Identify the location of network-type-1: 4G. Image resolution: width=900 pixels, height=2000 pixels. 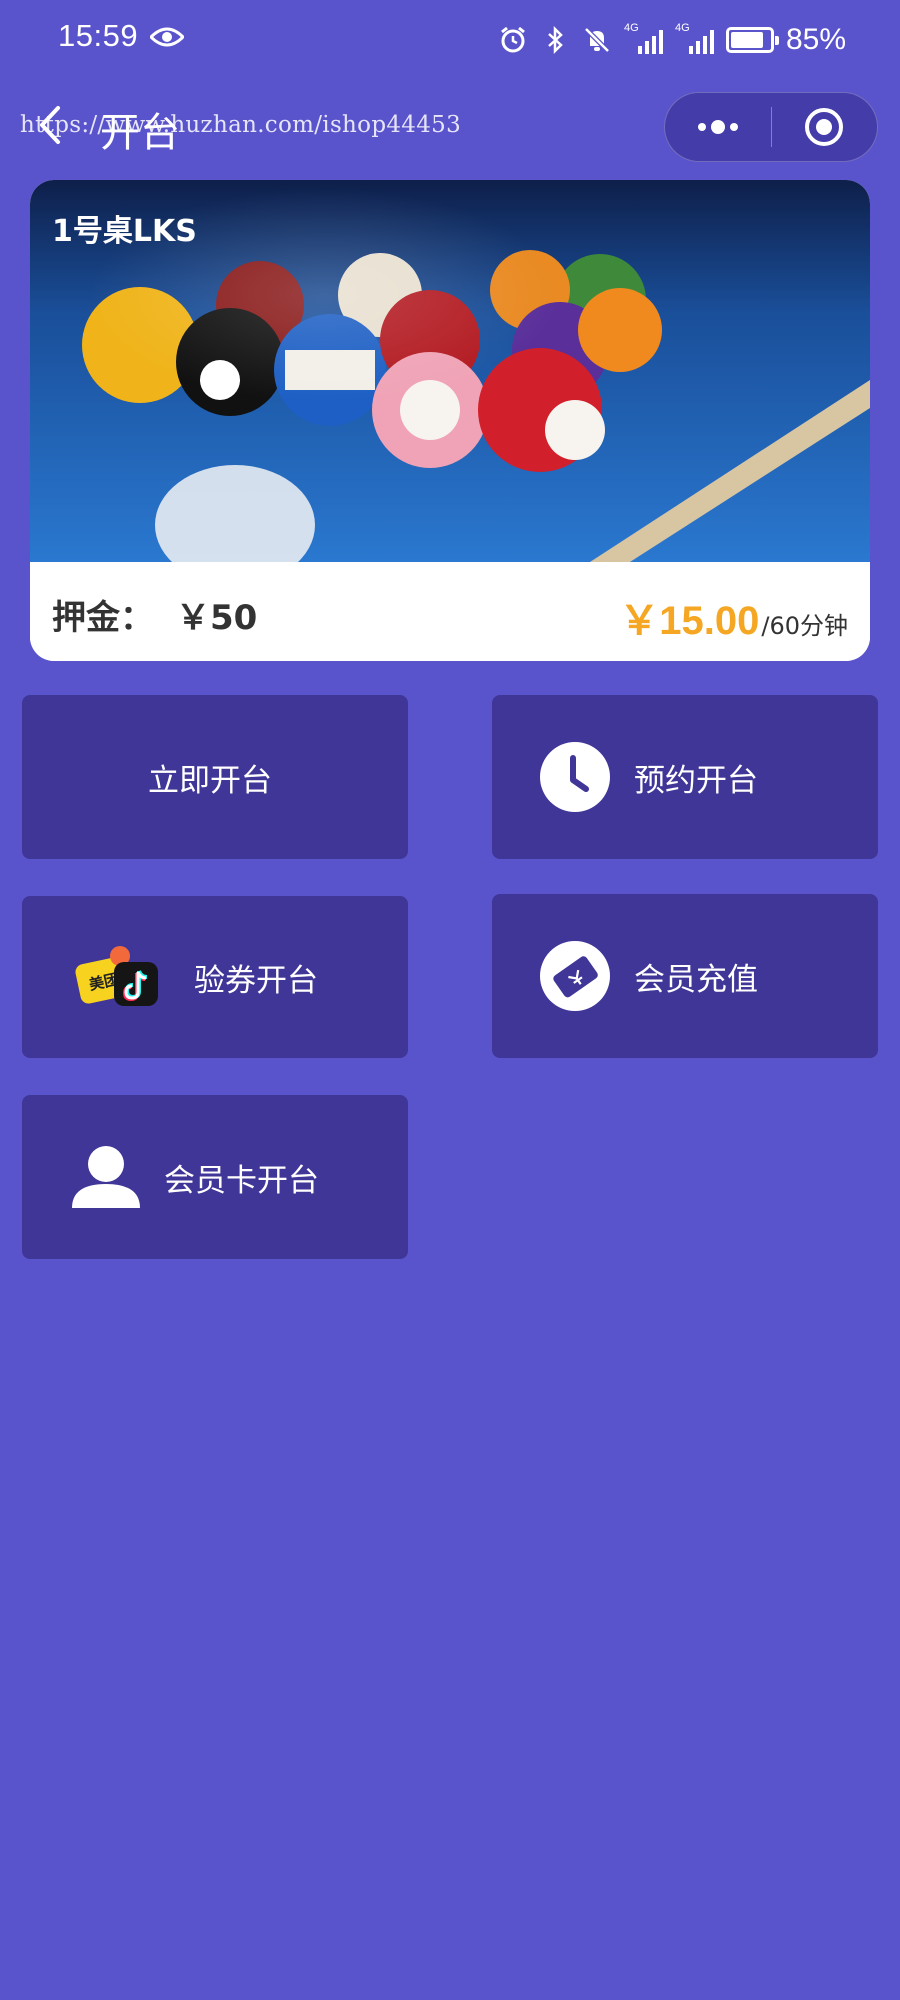
(631, 28).